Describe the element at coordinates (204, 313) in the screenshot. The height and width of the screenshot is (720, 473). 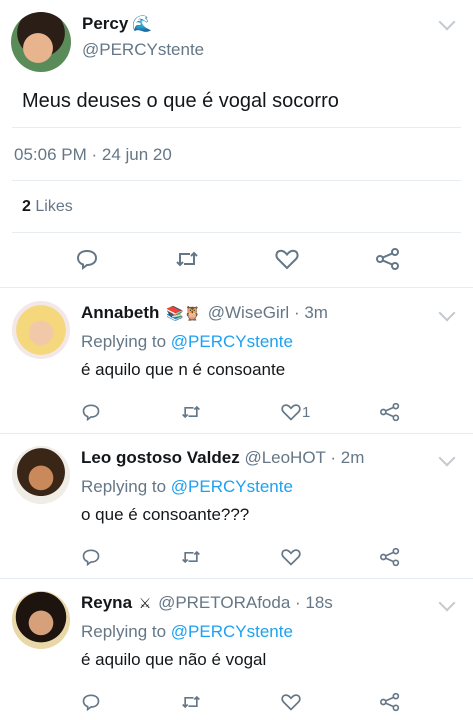
I see `reply-header: Annabeth 📚🦉 @WiseGirl · 3m` at that location.